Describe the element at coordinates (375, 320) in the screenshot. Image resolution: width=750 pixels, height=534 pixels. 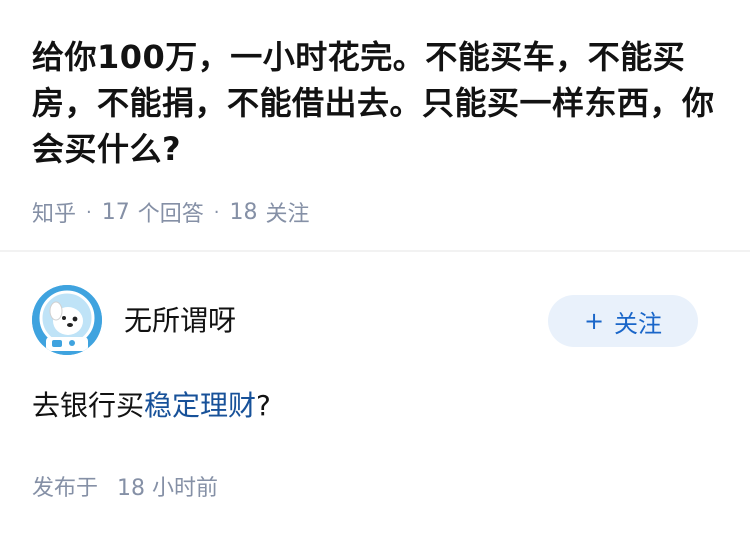
I see `author-row: 无所谓呀 + 关注` at that location.